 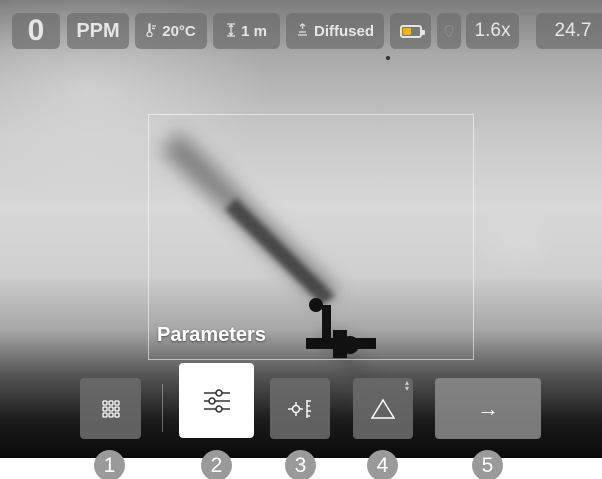 I want to click on panel-title: Parameters, so click(x=211, y=335).